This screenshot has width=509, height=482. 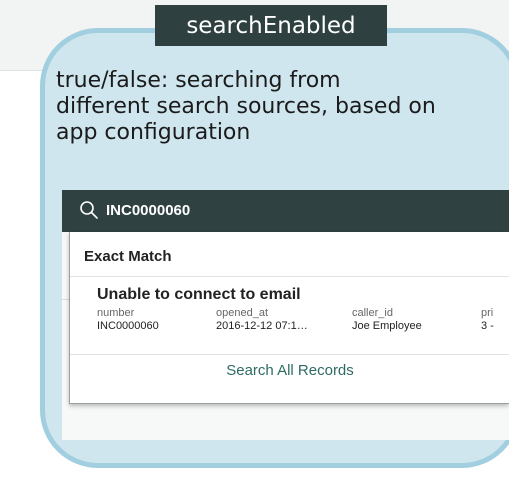 What do you see at coordinates (487, 326) in the screenshot?
I see `column-value: 3 -` at bounding box center [487, 326].